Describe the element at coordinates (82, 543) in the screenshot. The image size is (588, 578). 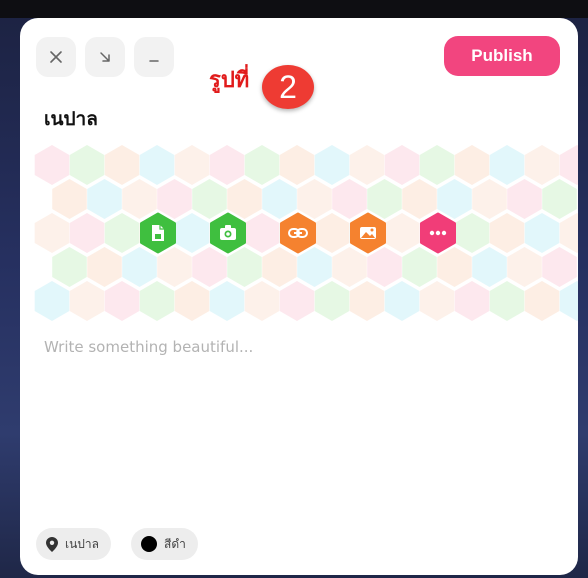
I see `location-chip-label: เนปาล` at that location.